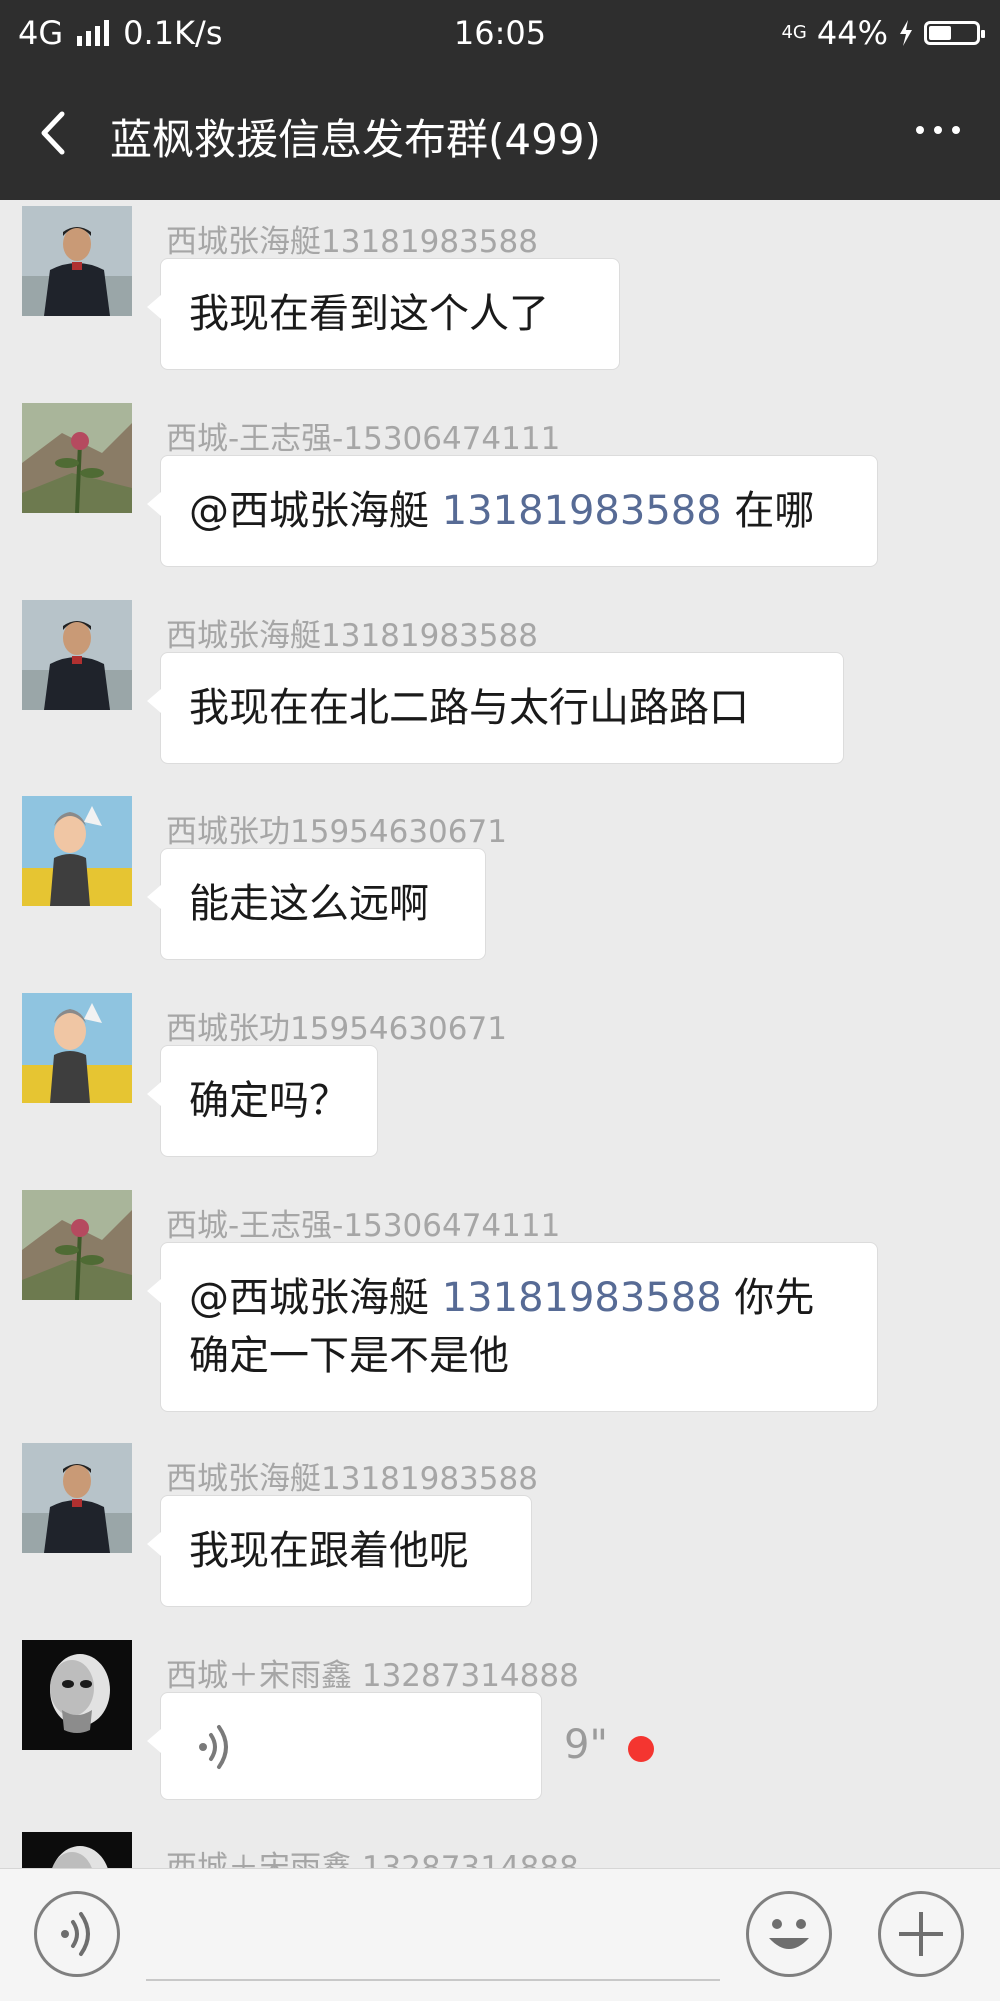 This screenshot has height=2001, width=1000. I want to click on message-bubble: 确定吗？, so click(262, 1101).